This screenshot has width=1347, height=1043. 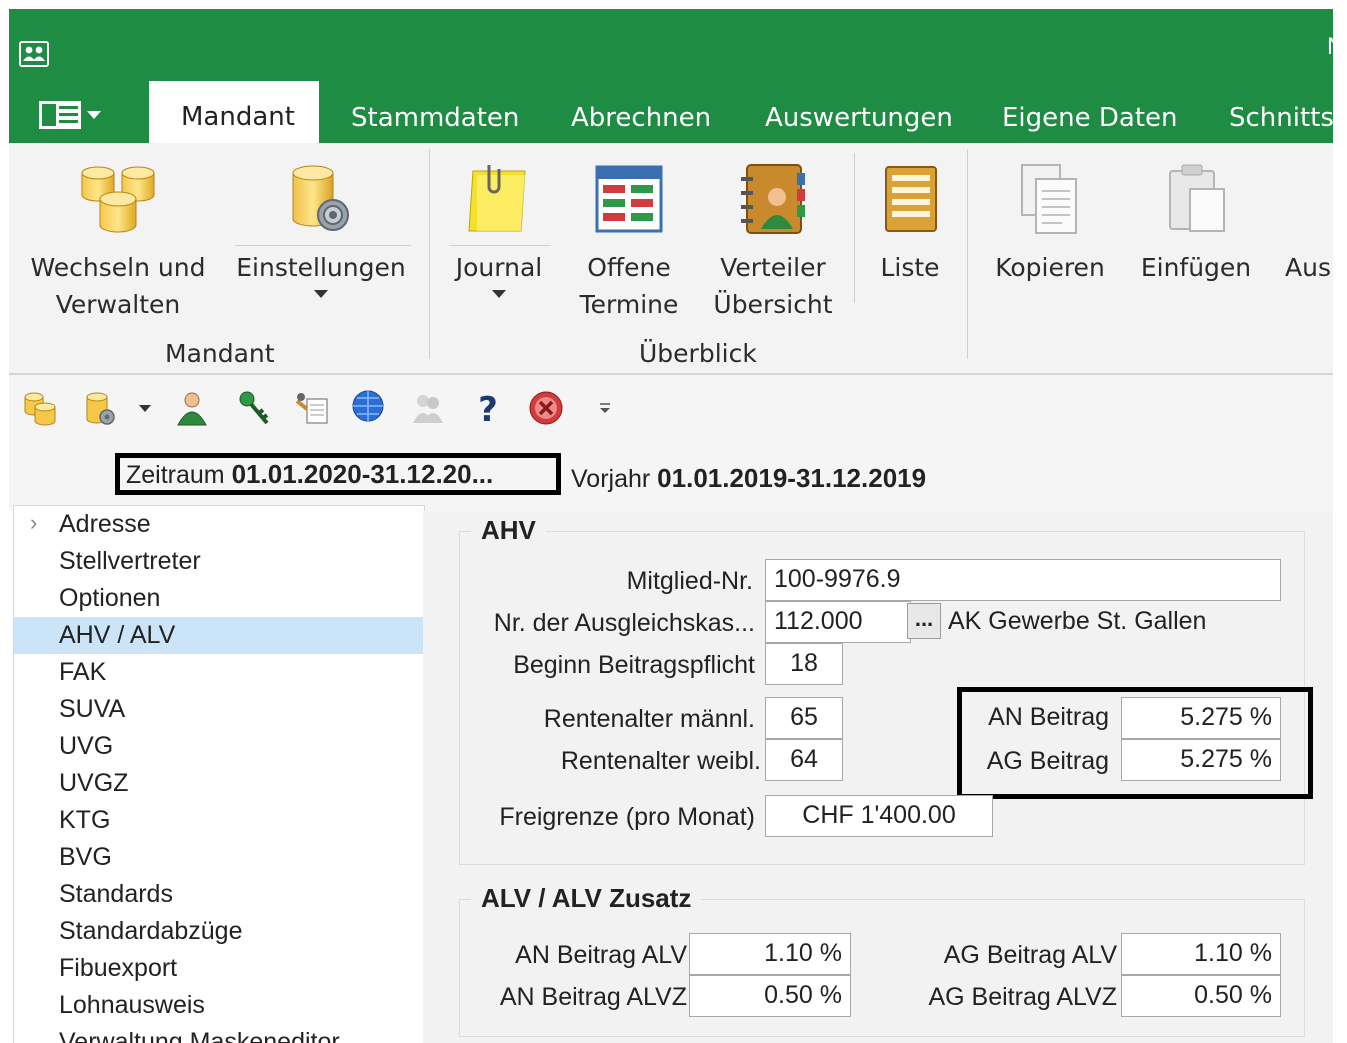 I want to click on nav-item-suva: SUVA, so click(x=219, y=709).